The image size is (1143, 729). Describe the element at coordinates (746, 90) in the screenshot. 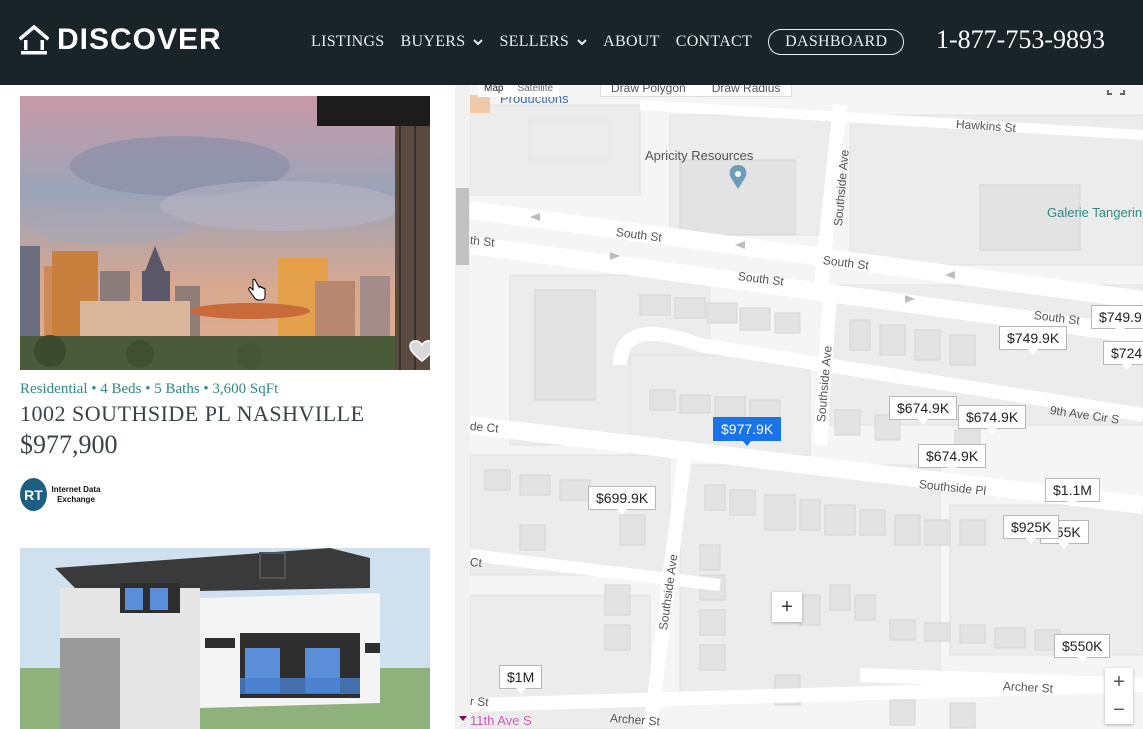

I see `draw-radius-button: Draw Radius` at that location.